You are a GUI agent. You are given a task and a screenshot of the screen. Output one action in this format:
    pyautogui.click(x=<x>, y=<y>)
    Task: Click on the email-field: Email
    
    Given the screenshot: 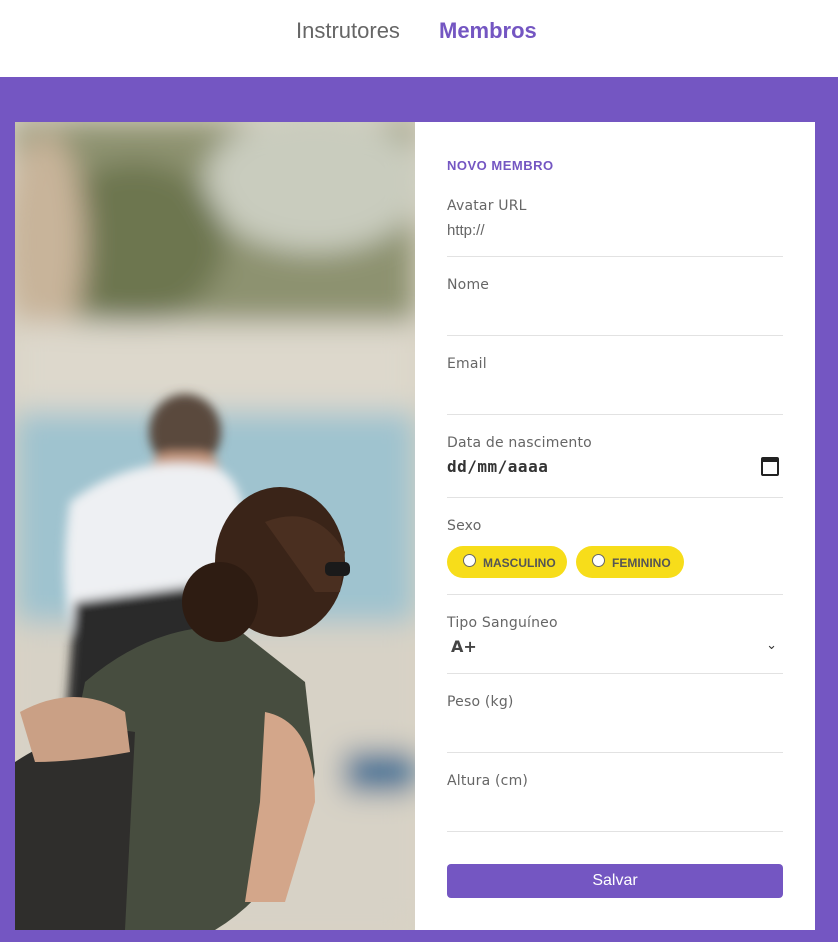 What is the action you would take?
    pyautogui.click(x=615, y=385)
    